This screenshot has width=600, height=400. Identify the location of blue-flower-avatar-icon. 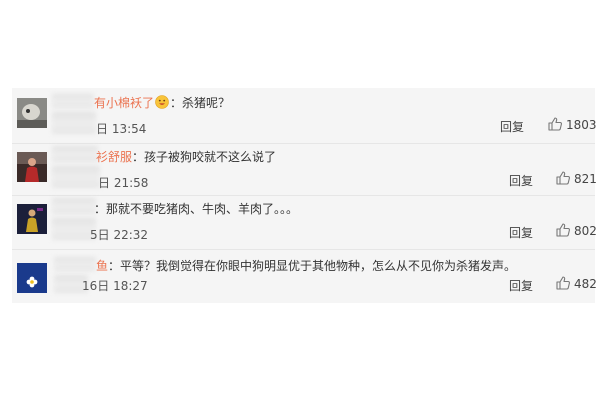
(32, 278).